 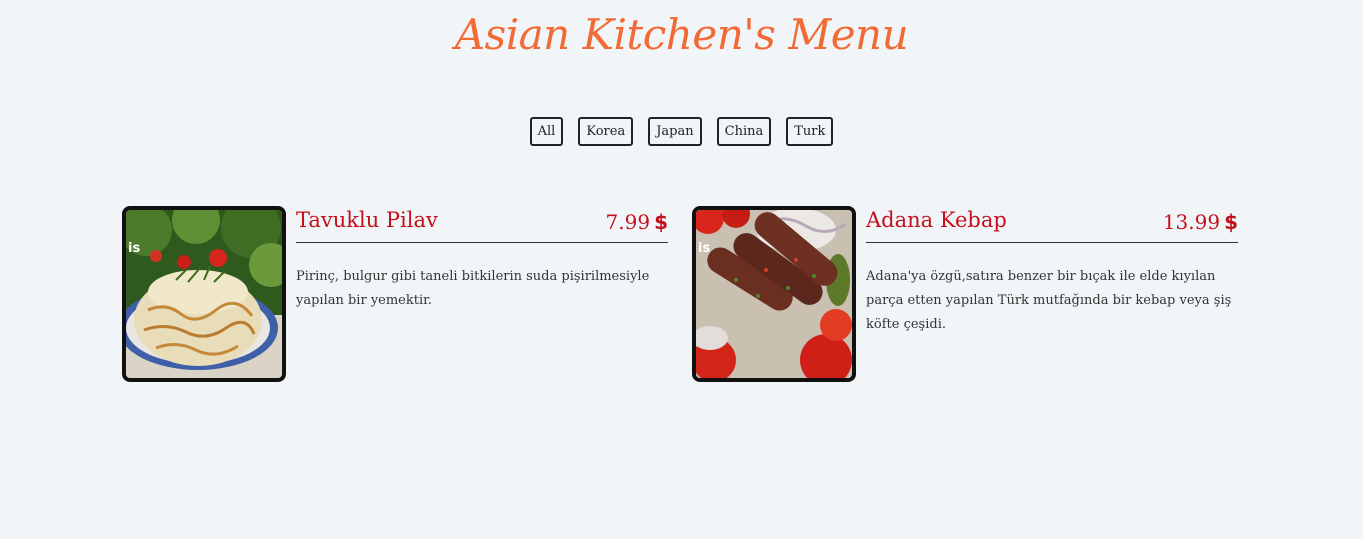 I want to click on filter-button-all: All, so click(x=546, y=131).